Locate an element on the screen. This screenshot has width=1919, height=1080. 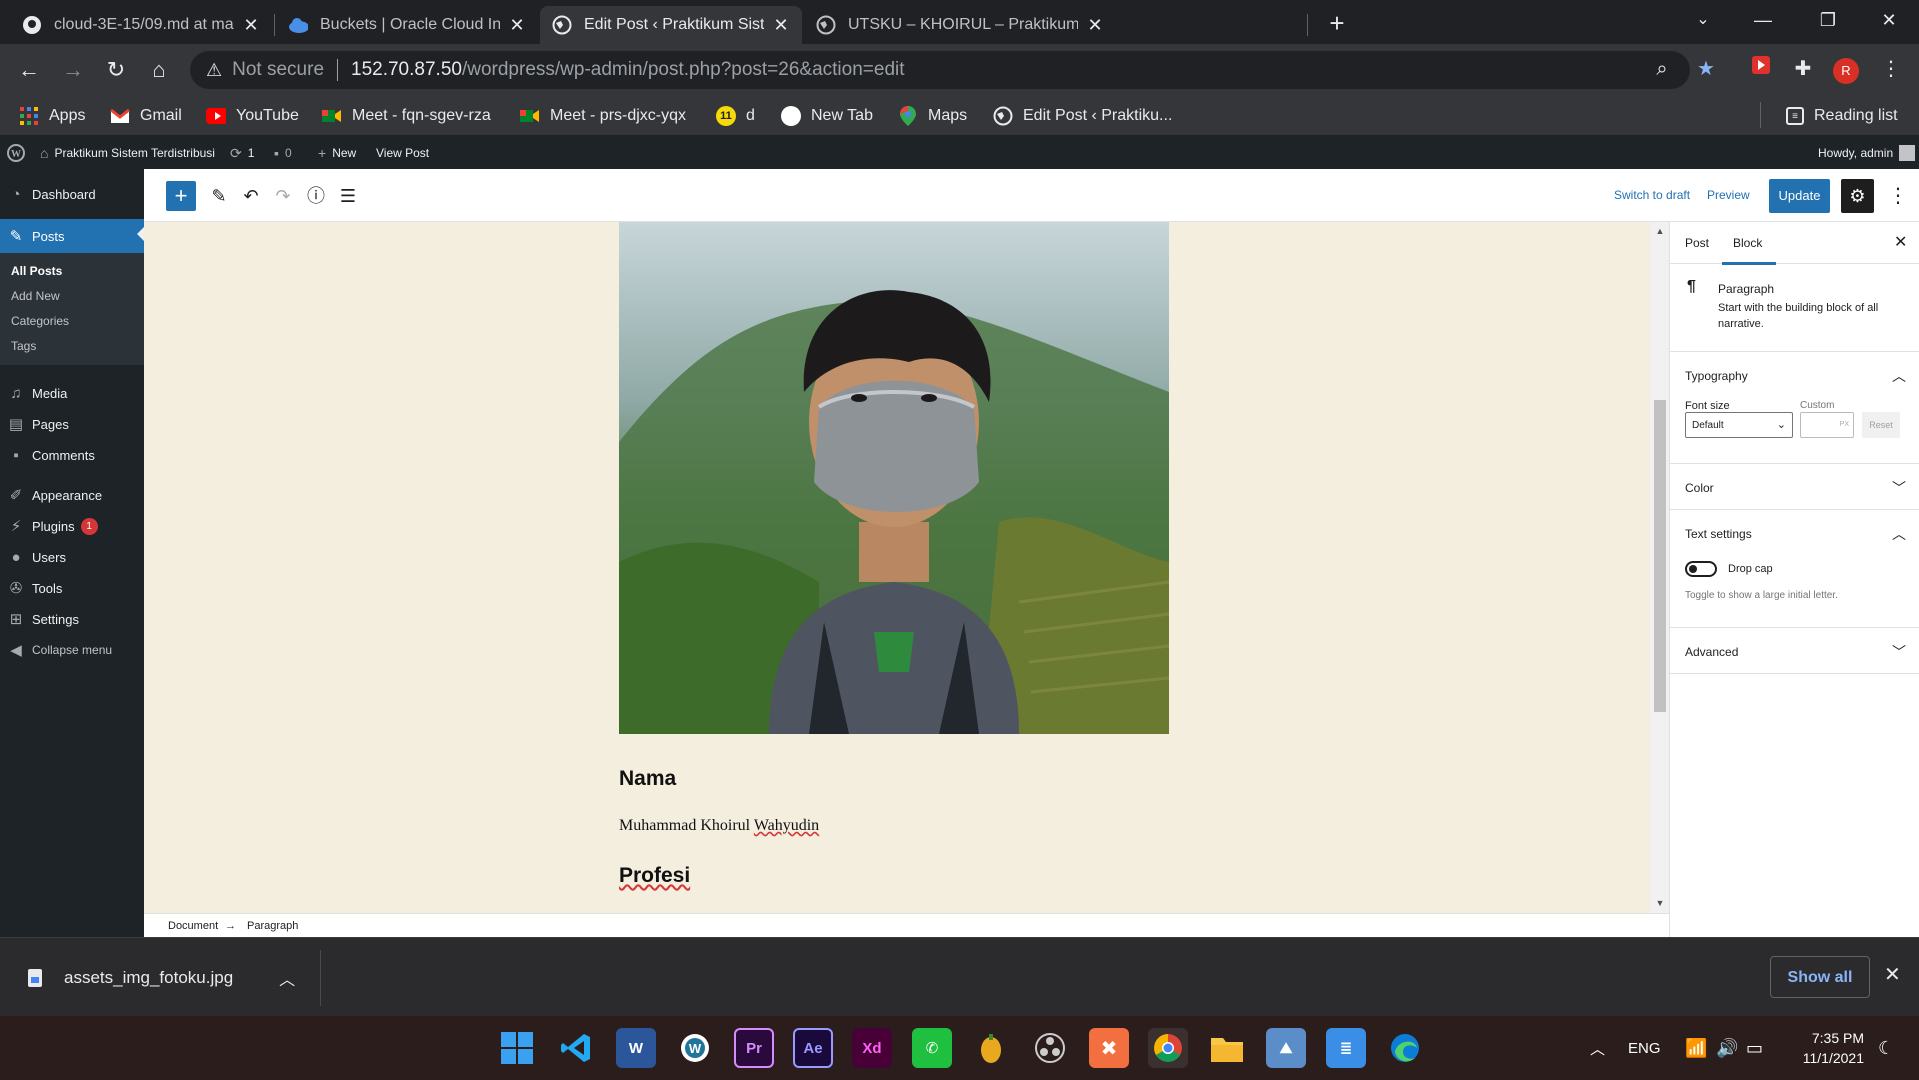
bookmark-apps: Apps is located at coordinates (52, 116).